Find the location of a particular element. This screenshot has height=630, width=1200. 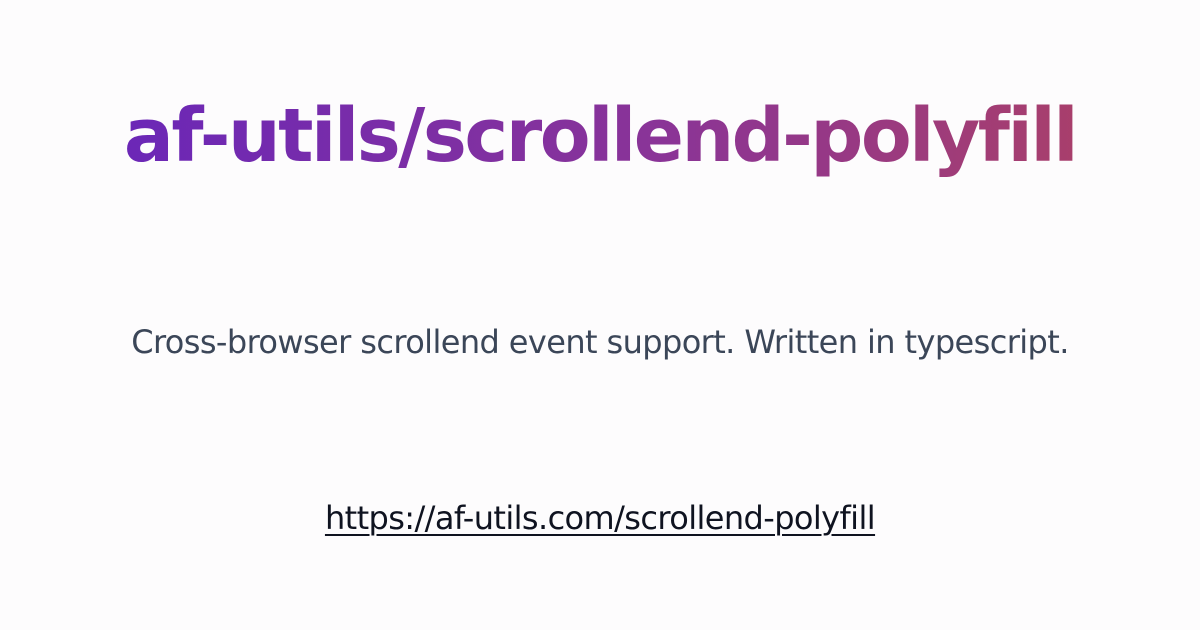

package-url-link: https://af-utils.com/scrollend-polyfill is located at coordinates (600, 518).